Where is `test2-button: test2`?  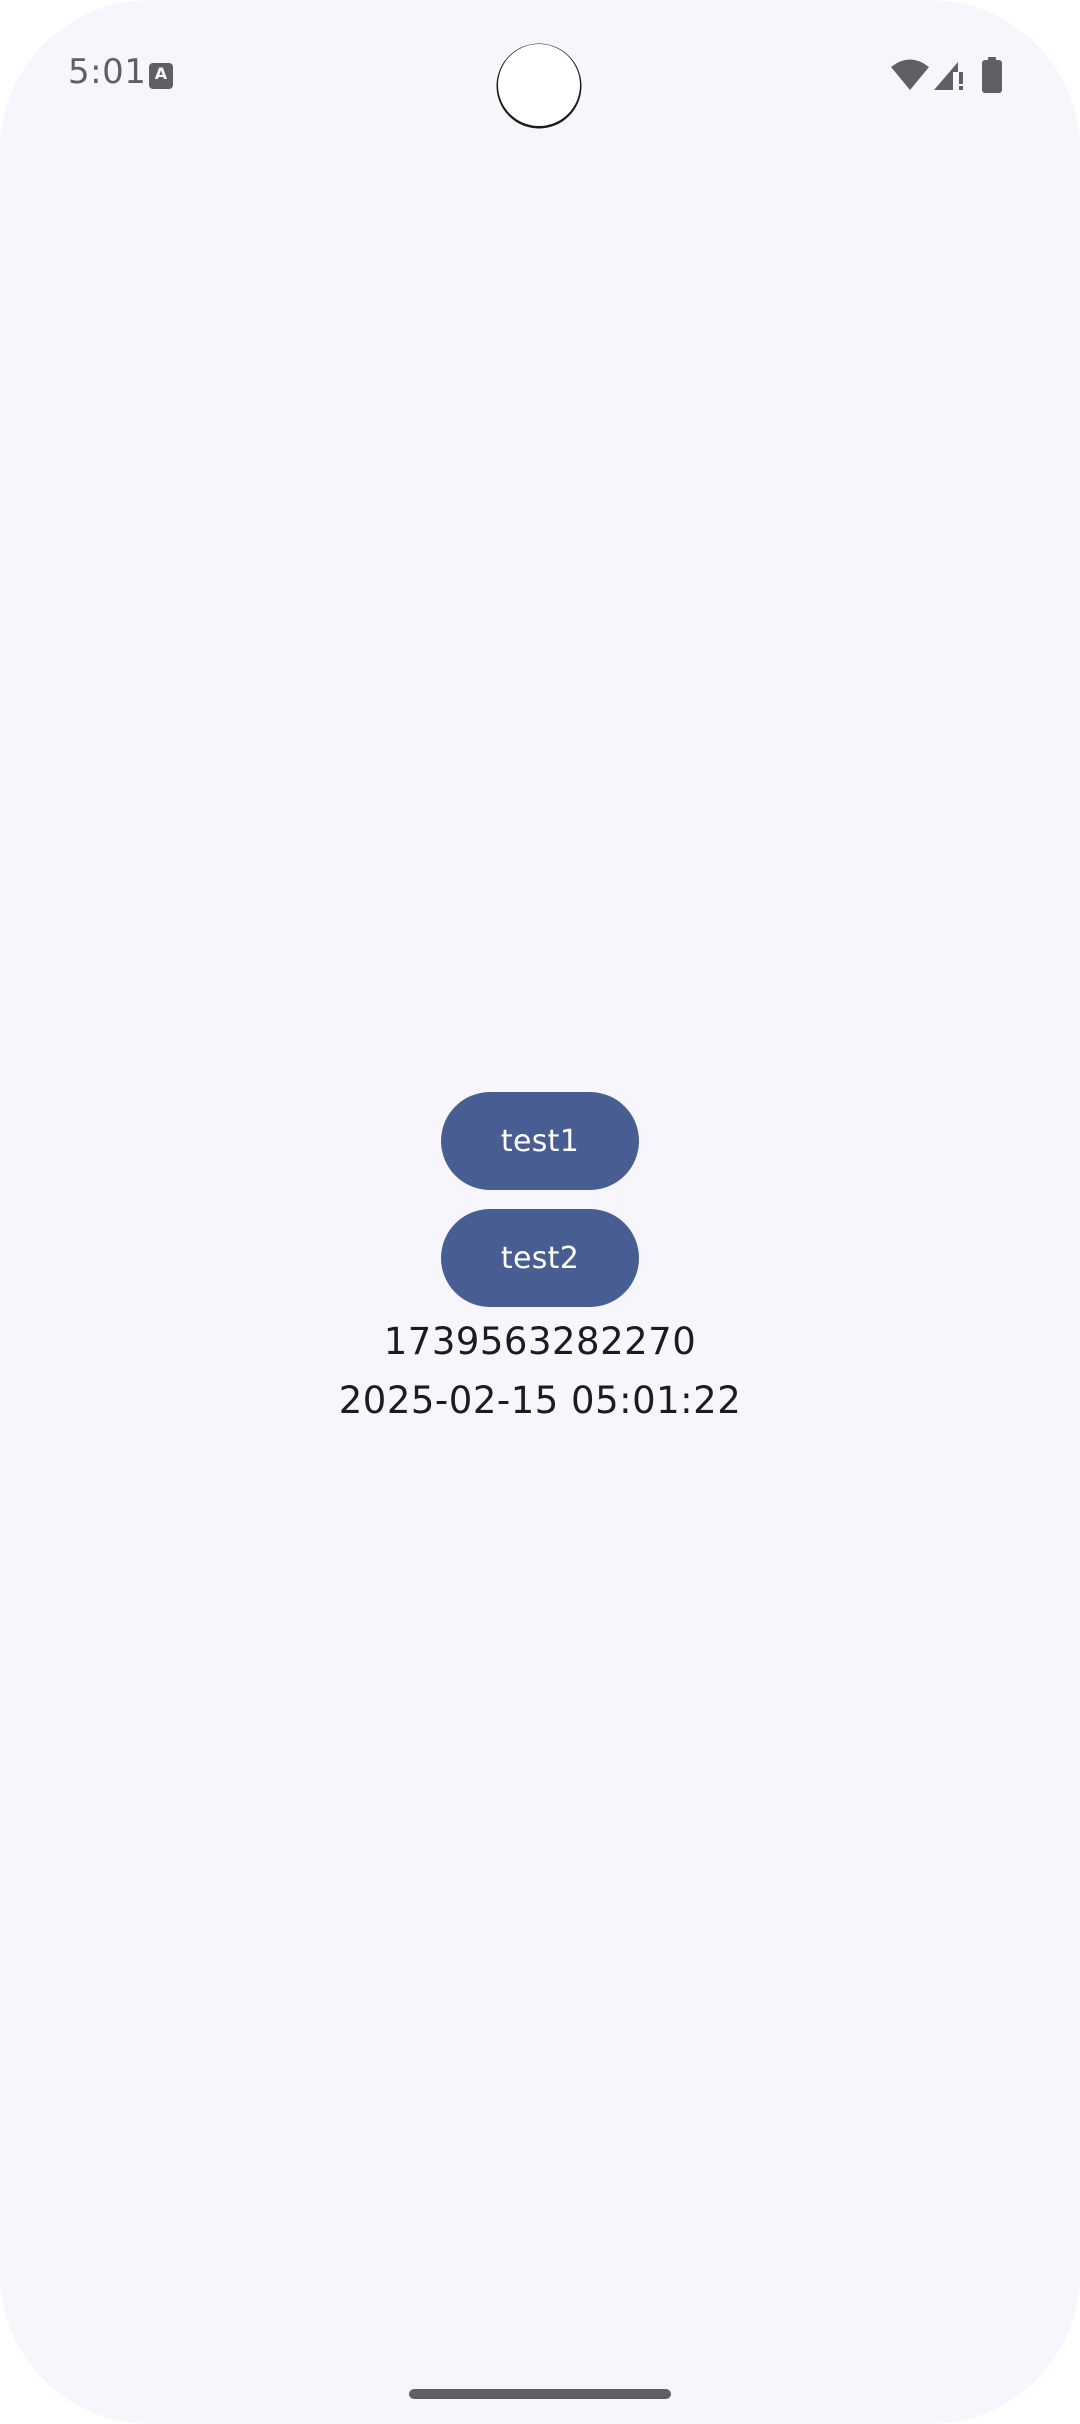 test2-button: test2 is located at coordinates (540, 1258).